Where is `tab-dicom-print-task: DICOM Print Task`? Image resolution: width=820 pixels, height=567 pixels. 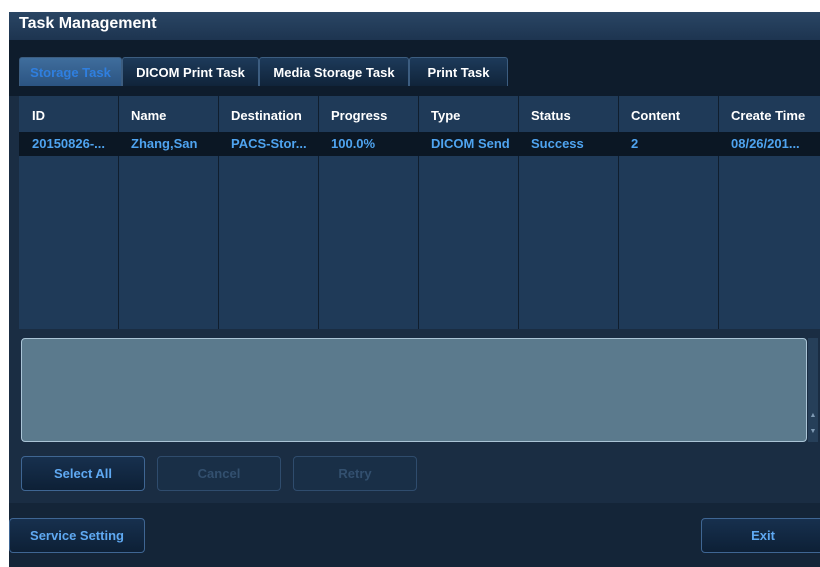 tab-dicom-print-task: DICOM Print Task is located at coordinates (190, 71).